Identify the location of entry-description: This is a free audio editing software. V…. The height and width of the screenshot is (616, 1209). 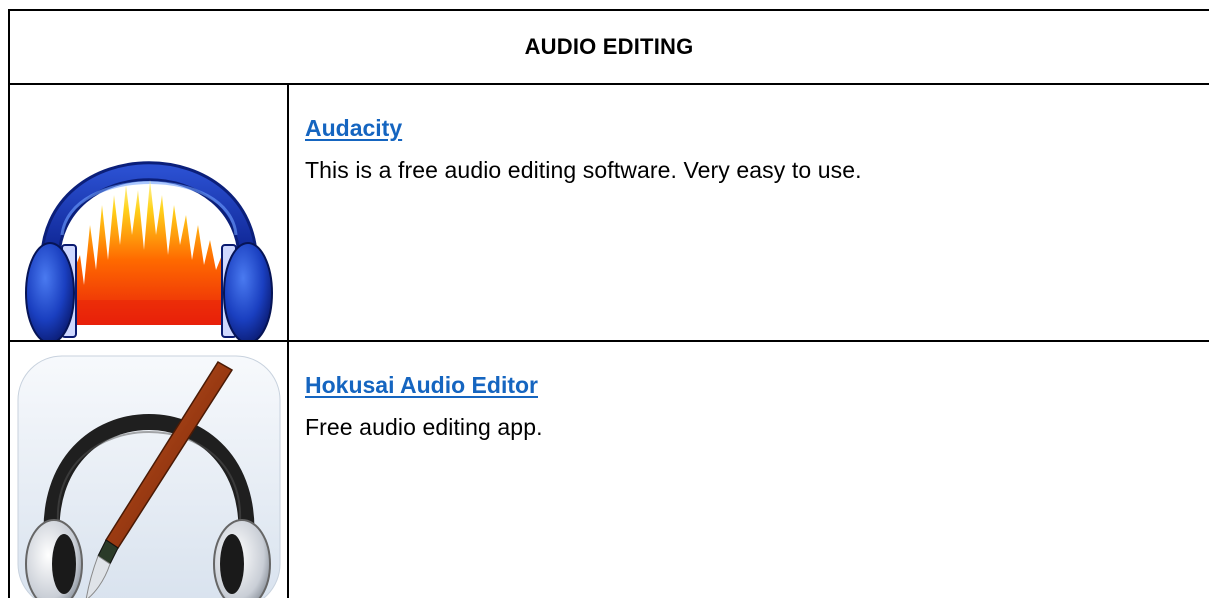
(583, 170).